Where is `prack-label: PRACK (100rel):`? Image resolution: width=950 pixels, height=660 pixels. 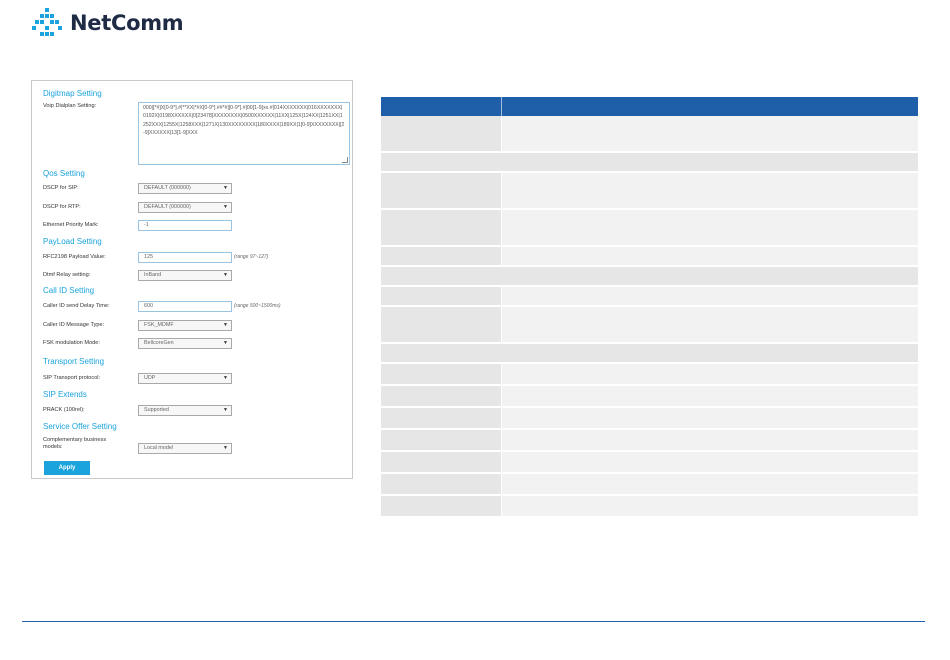 prack-label: PRACK (100rel): is located at coordinates (64, 410).